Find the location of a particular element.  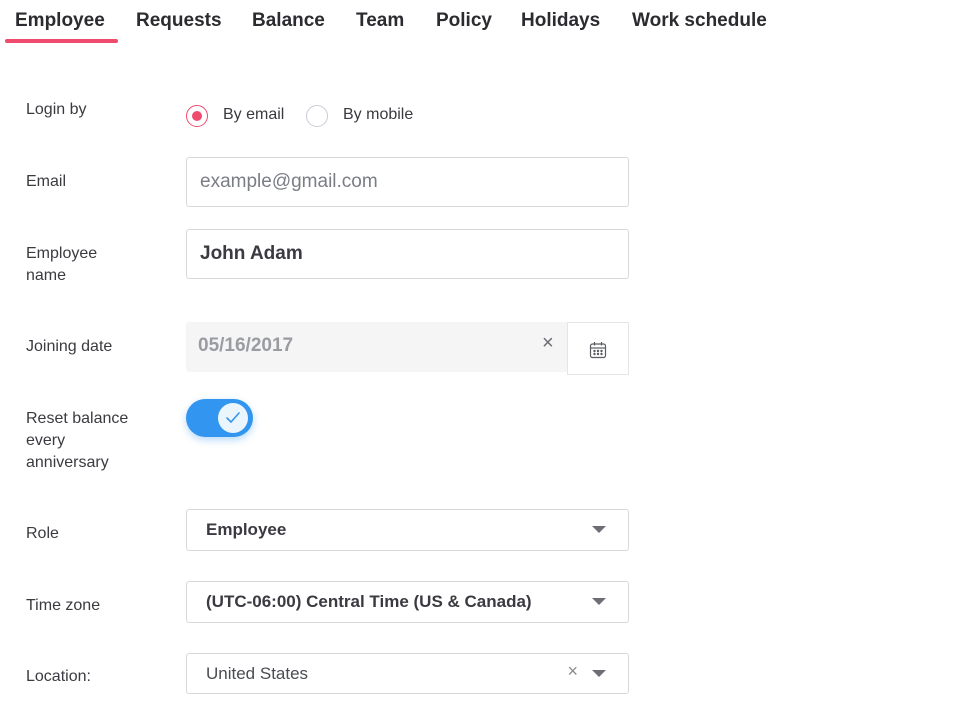

location-value: United States is located at coordinates (257, 673).